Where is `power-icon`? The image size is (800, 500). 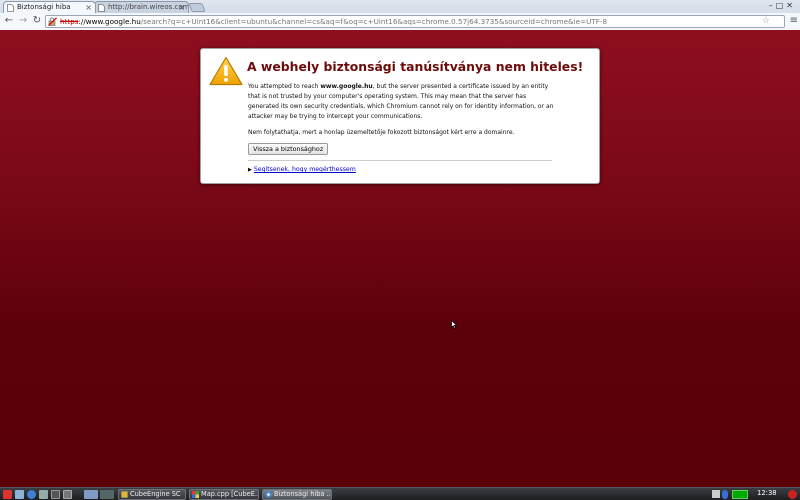
power-icon is located at coordinates (792, 494).